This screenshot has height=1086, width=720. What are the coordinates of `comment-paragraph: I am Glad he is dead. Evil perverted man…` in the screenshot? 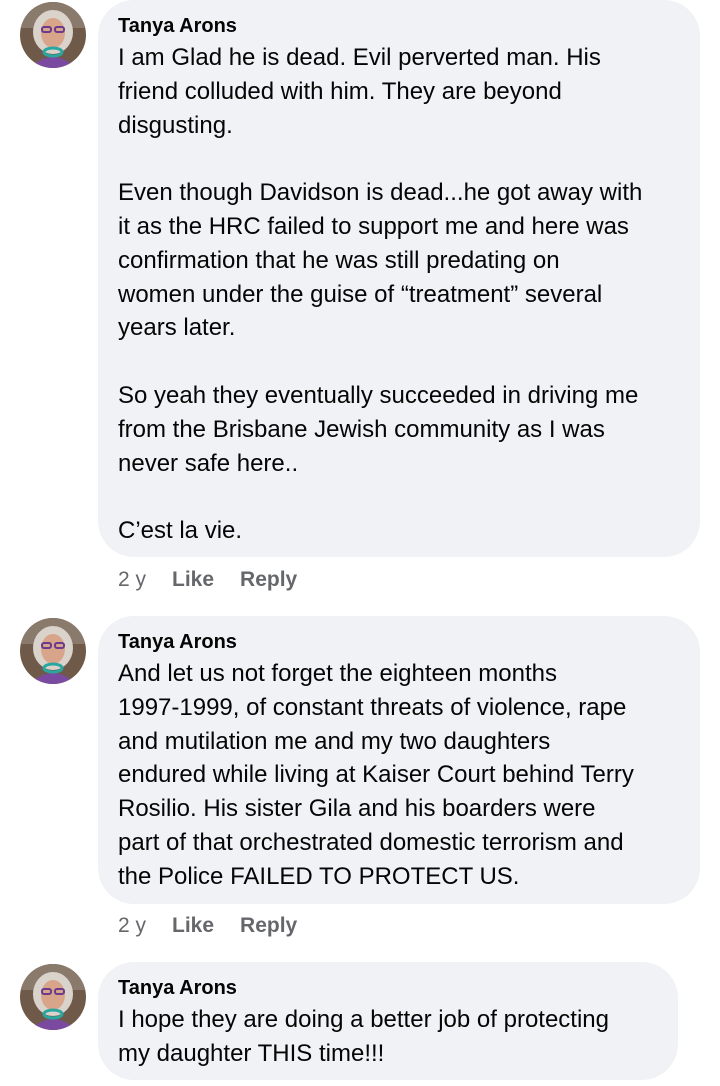 It's located at (359, 91).